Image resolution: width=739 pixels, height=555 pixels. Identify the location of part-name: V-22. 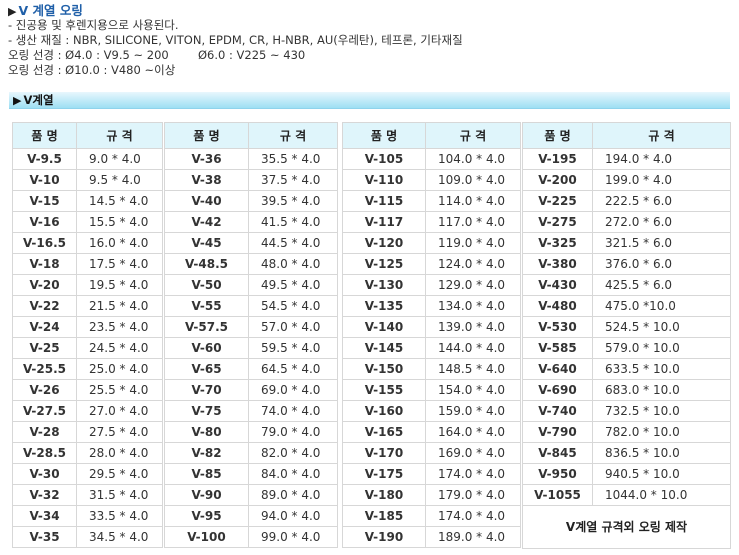
(44, 306).